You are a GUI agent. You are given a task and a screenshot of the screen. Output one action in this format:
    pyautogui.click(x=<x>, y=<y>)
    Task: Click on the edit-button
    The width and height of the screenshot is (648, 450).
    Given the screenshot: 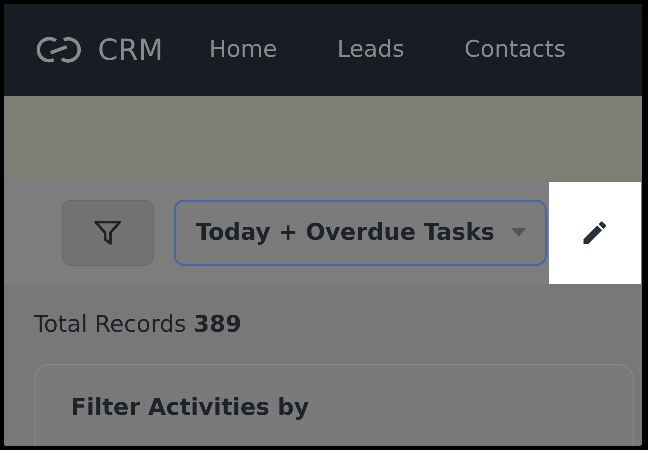 What is the action you would take?
    pyautogui.click(x=594, y=233)
    